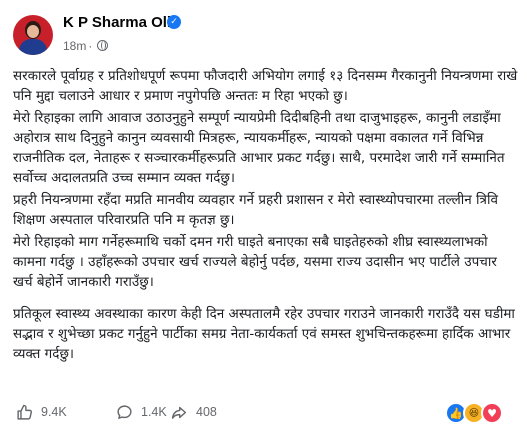 This screenshot has height=437, width=527. What do you see at coordinates (33, 31) in the screenshot?
I see `avatar-face` at bounding box center [33, 31].